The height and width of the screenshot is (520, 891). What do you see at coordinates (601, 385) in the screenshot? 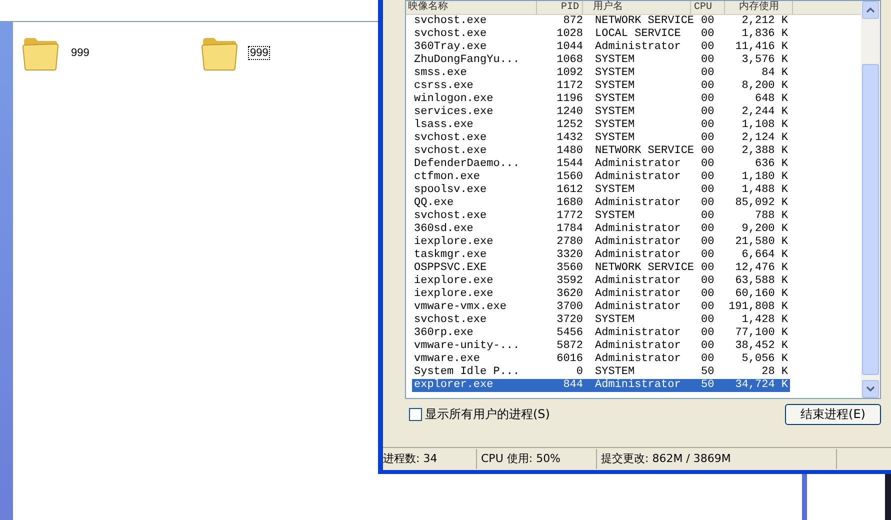
I see `process-row: explorer.exe 844 Administrator 50 34,724 K` at bounding box center [601, 385].